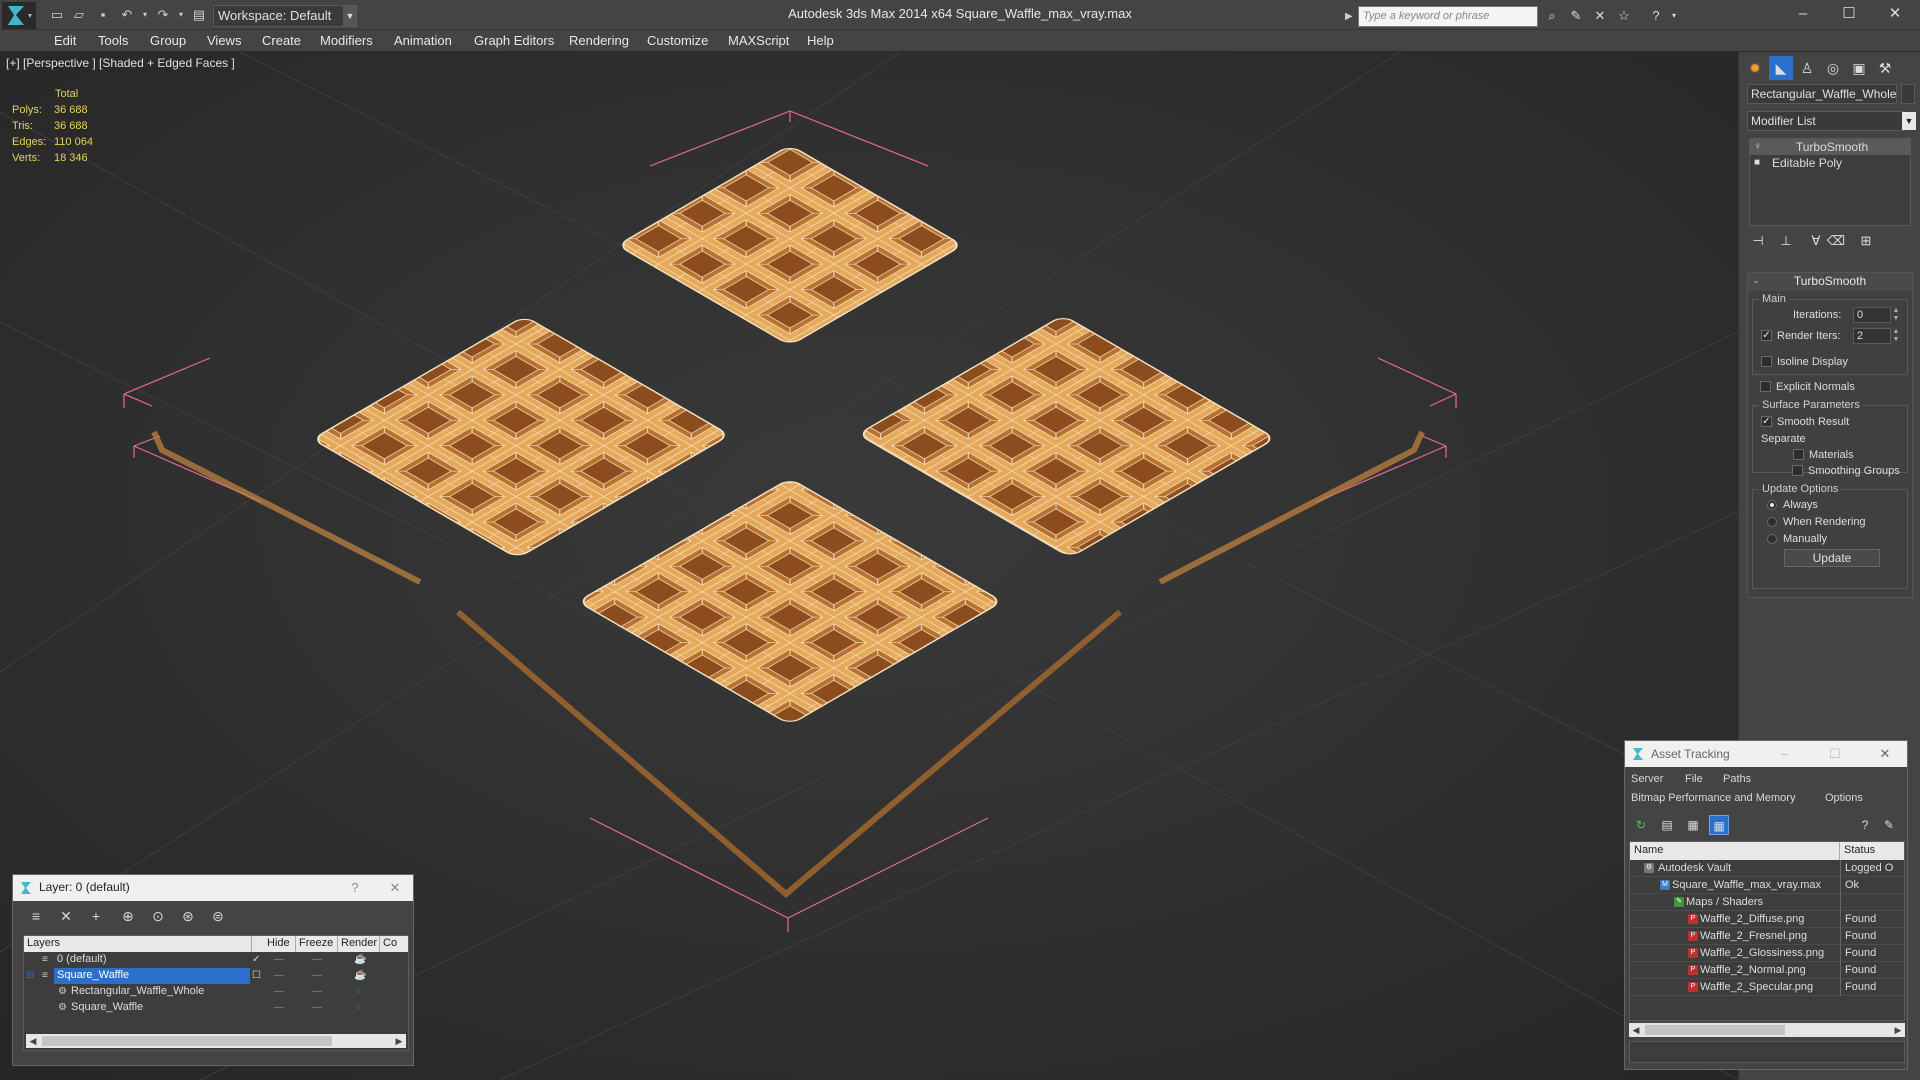  I want to click on menu-tools: Tools, so click(113, 41).